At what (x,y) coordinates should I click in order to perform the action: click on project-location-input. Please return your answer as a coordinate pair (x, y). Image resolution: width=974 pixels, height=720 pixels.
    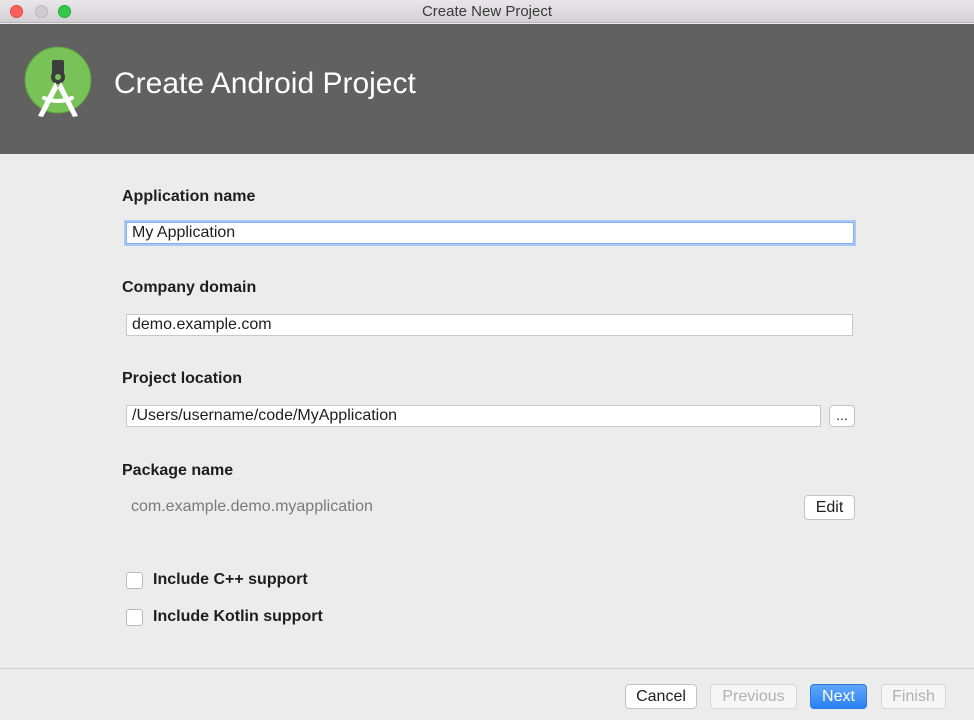
    Looking at the image, I should click on (473, 416).